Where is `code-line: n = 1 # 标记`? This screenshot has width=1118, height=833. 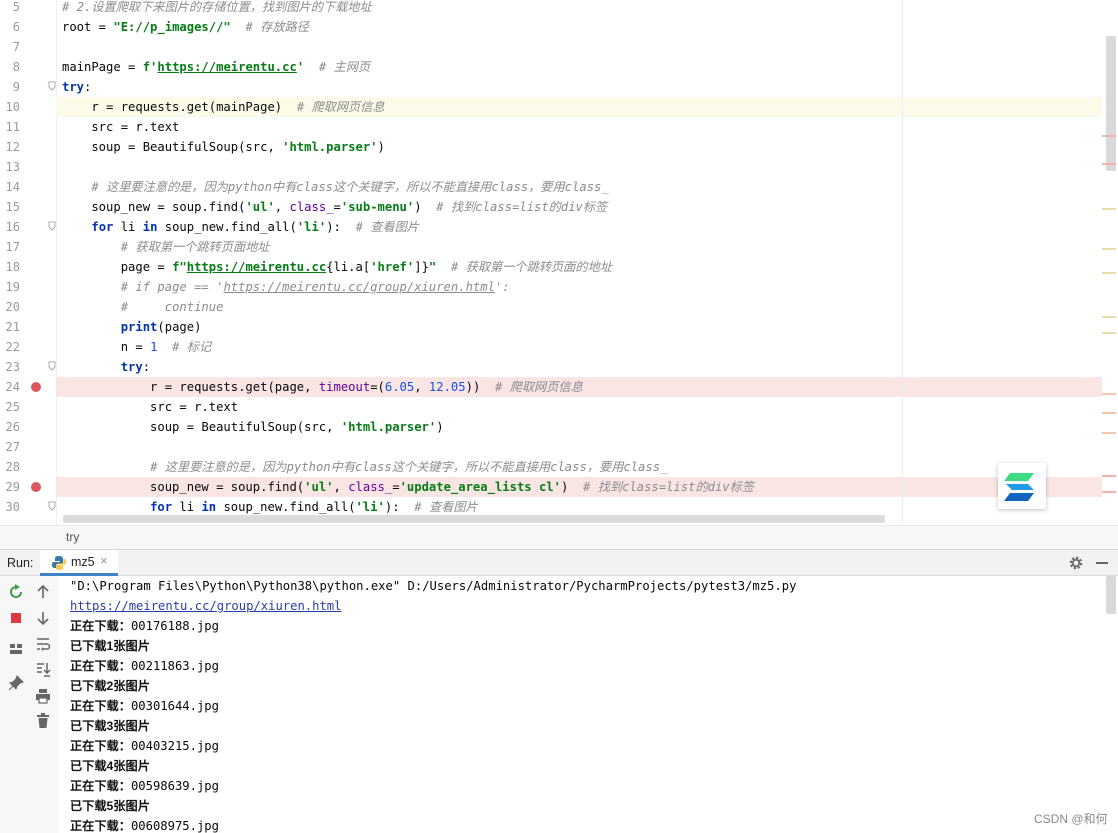
code-line: n = 1 # 标记 is located at coordinates (579, 347).